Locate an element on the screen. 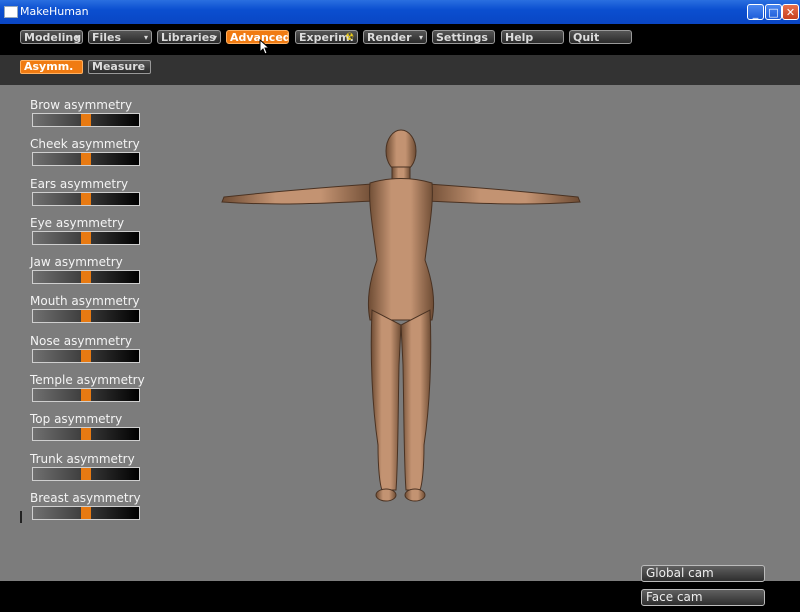 This screenshot has width=800, height=612. slider-eye-asymmetry: Eye asymmetry is located at coordinates (86, 230).